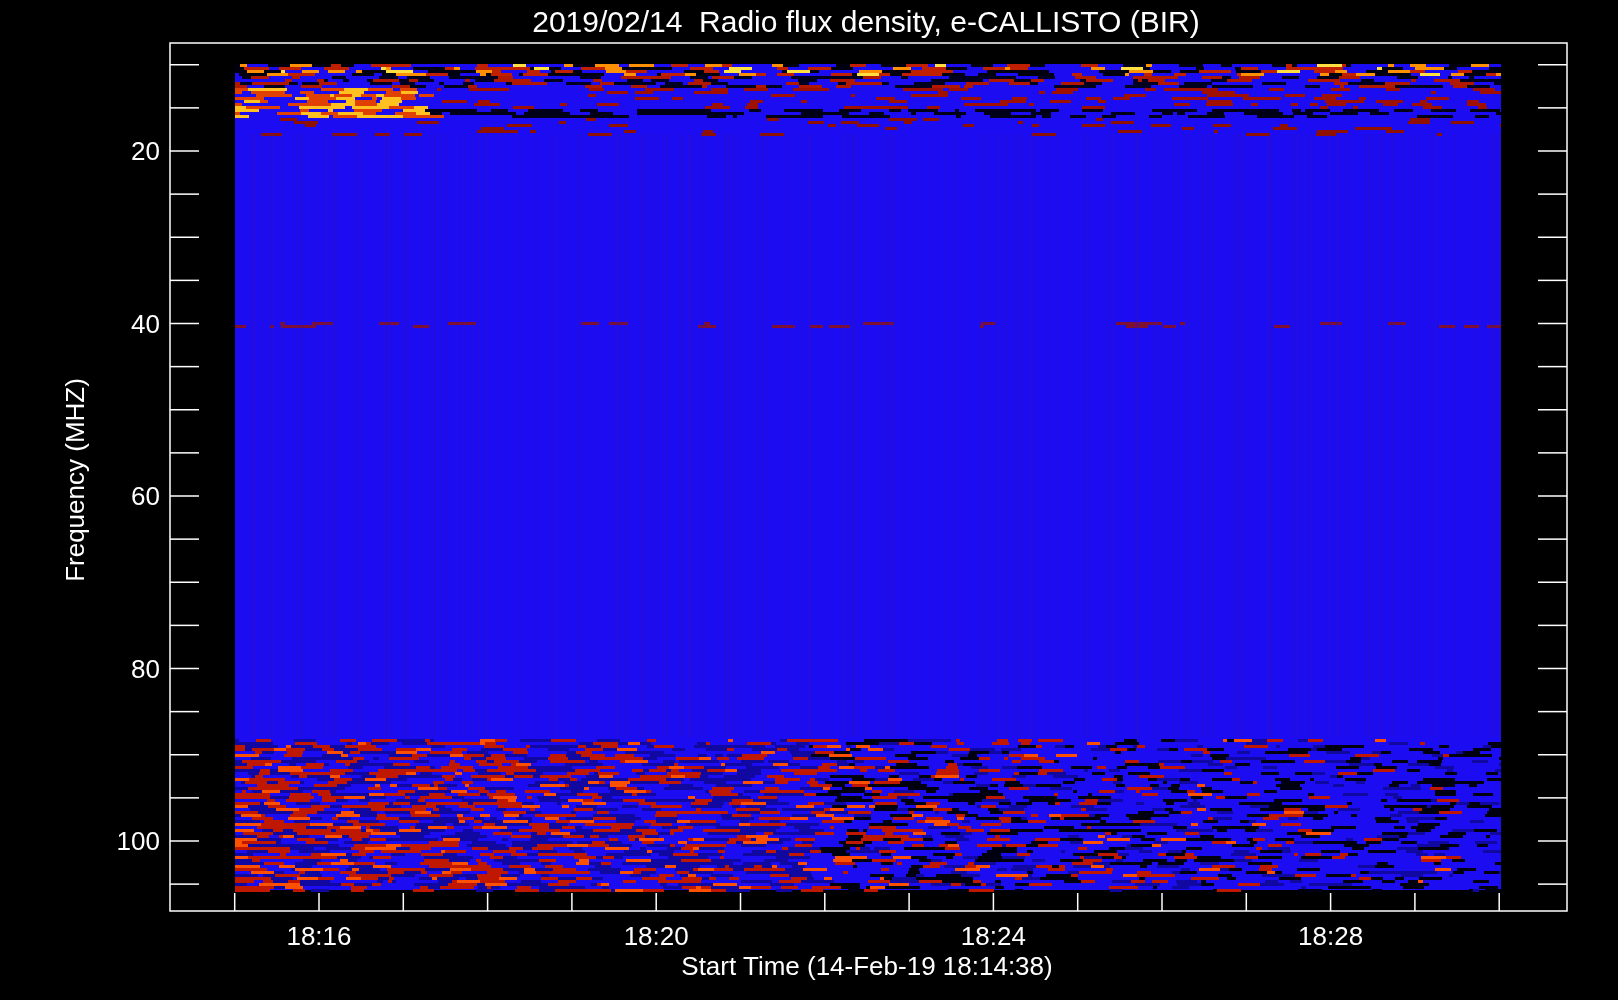 The width and height of the screenshot is (1618, 1000). I want to click on chart-title: 2019/02/14 Radio flux density, e-CALLISTO (BIR), so click(866, 21).